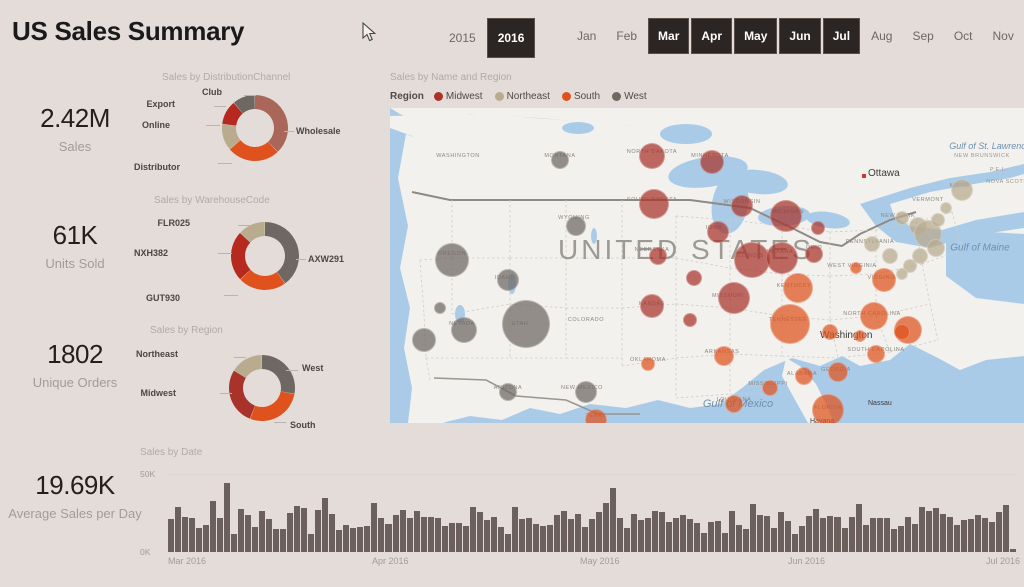 Image resolution: width=1024 pixels, height=587 pixels. What do you see at coordinates (592, 513) in the screenshot?
I see `bar-series` at bounding box center [592, 513].